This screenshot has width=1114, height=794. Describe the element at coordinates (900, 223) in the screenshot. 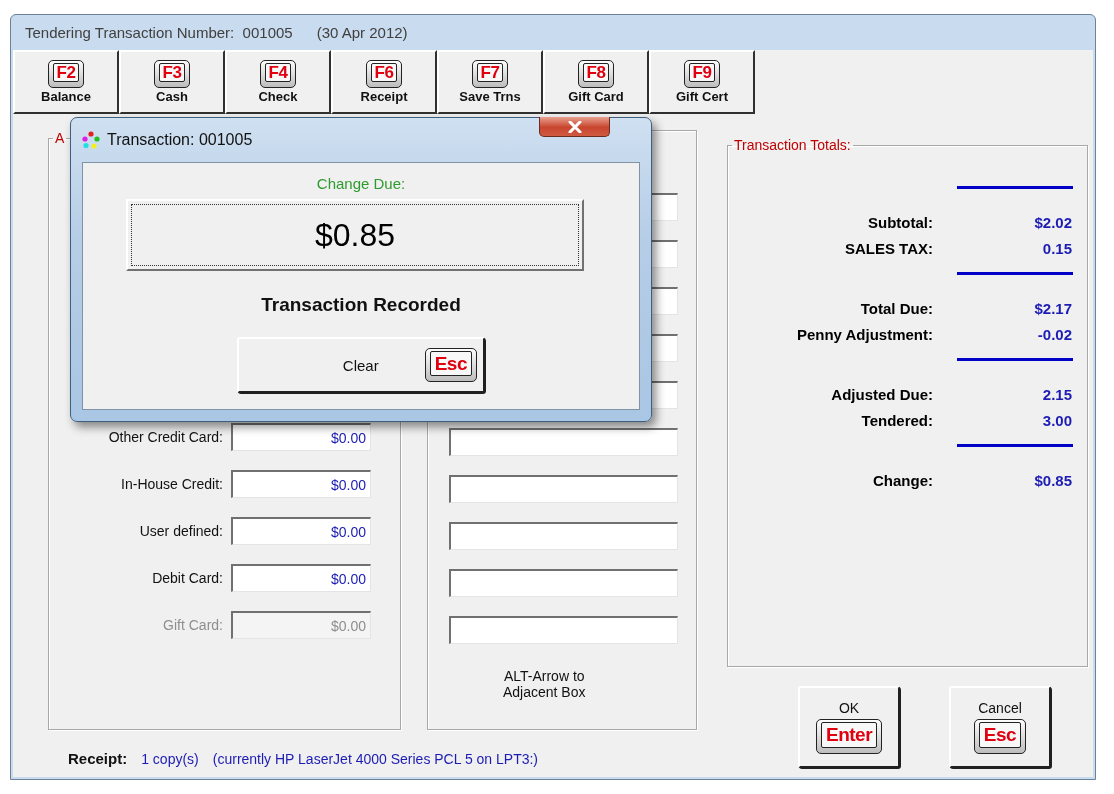

I see `total-label: Subtotal:` at that location.